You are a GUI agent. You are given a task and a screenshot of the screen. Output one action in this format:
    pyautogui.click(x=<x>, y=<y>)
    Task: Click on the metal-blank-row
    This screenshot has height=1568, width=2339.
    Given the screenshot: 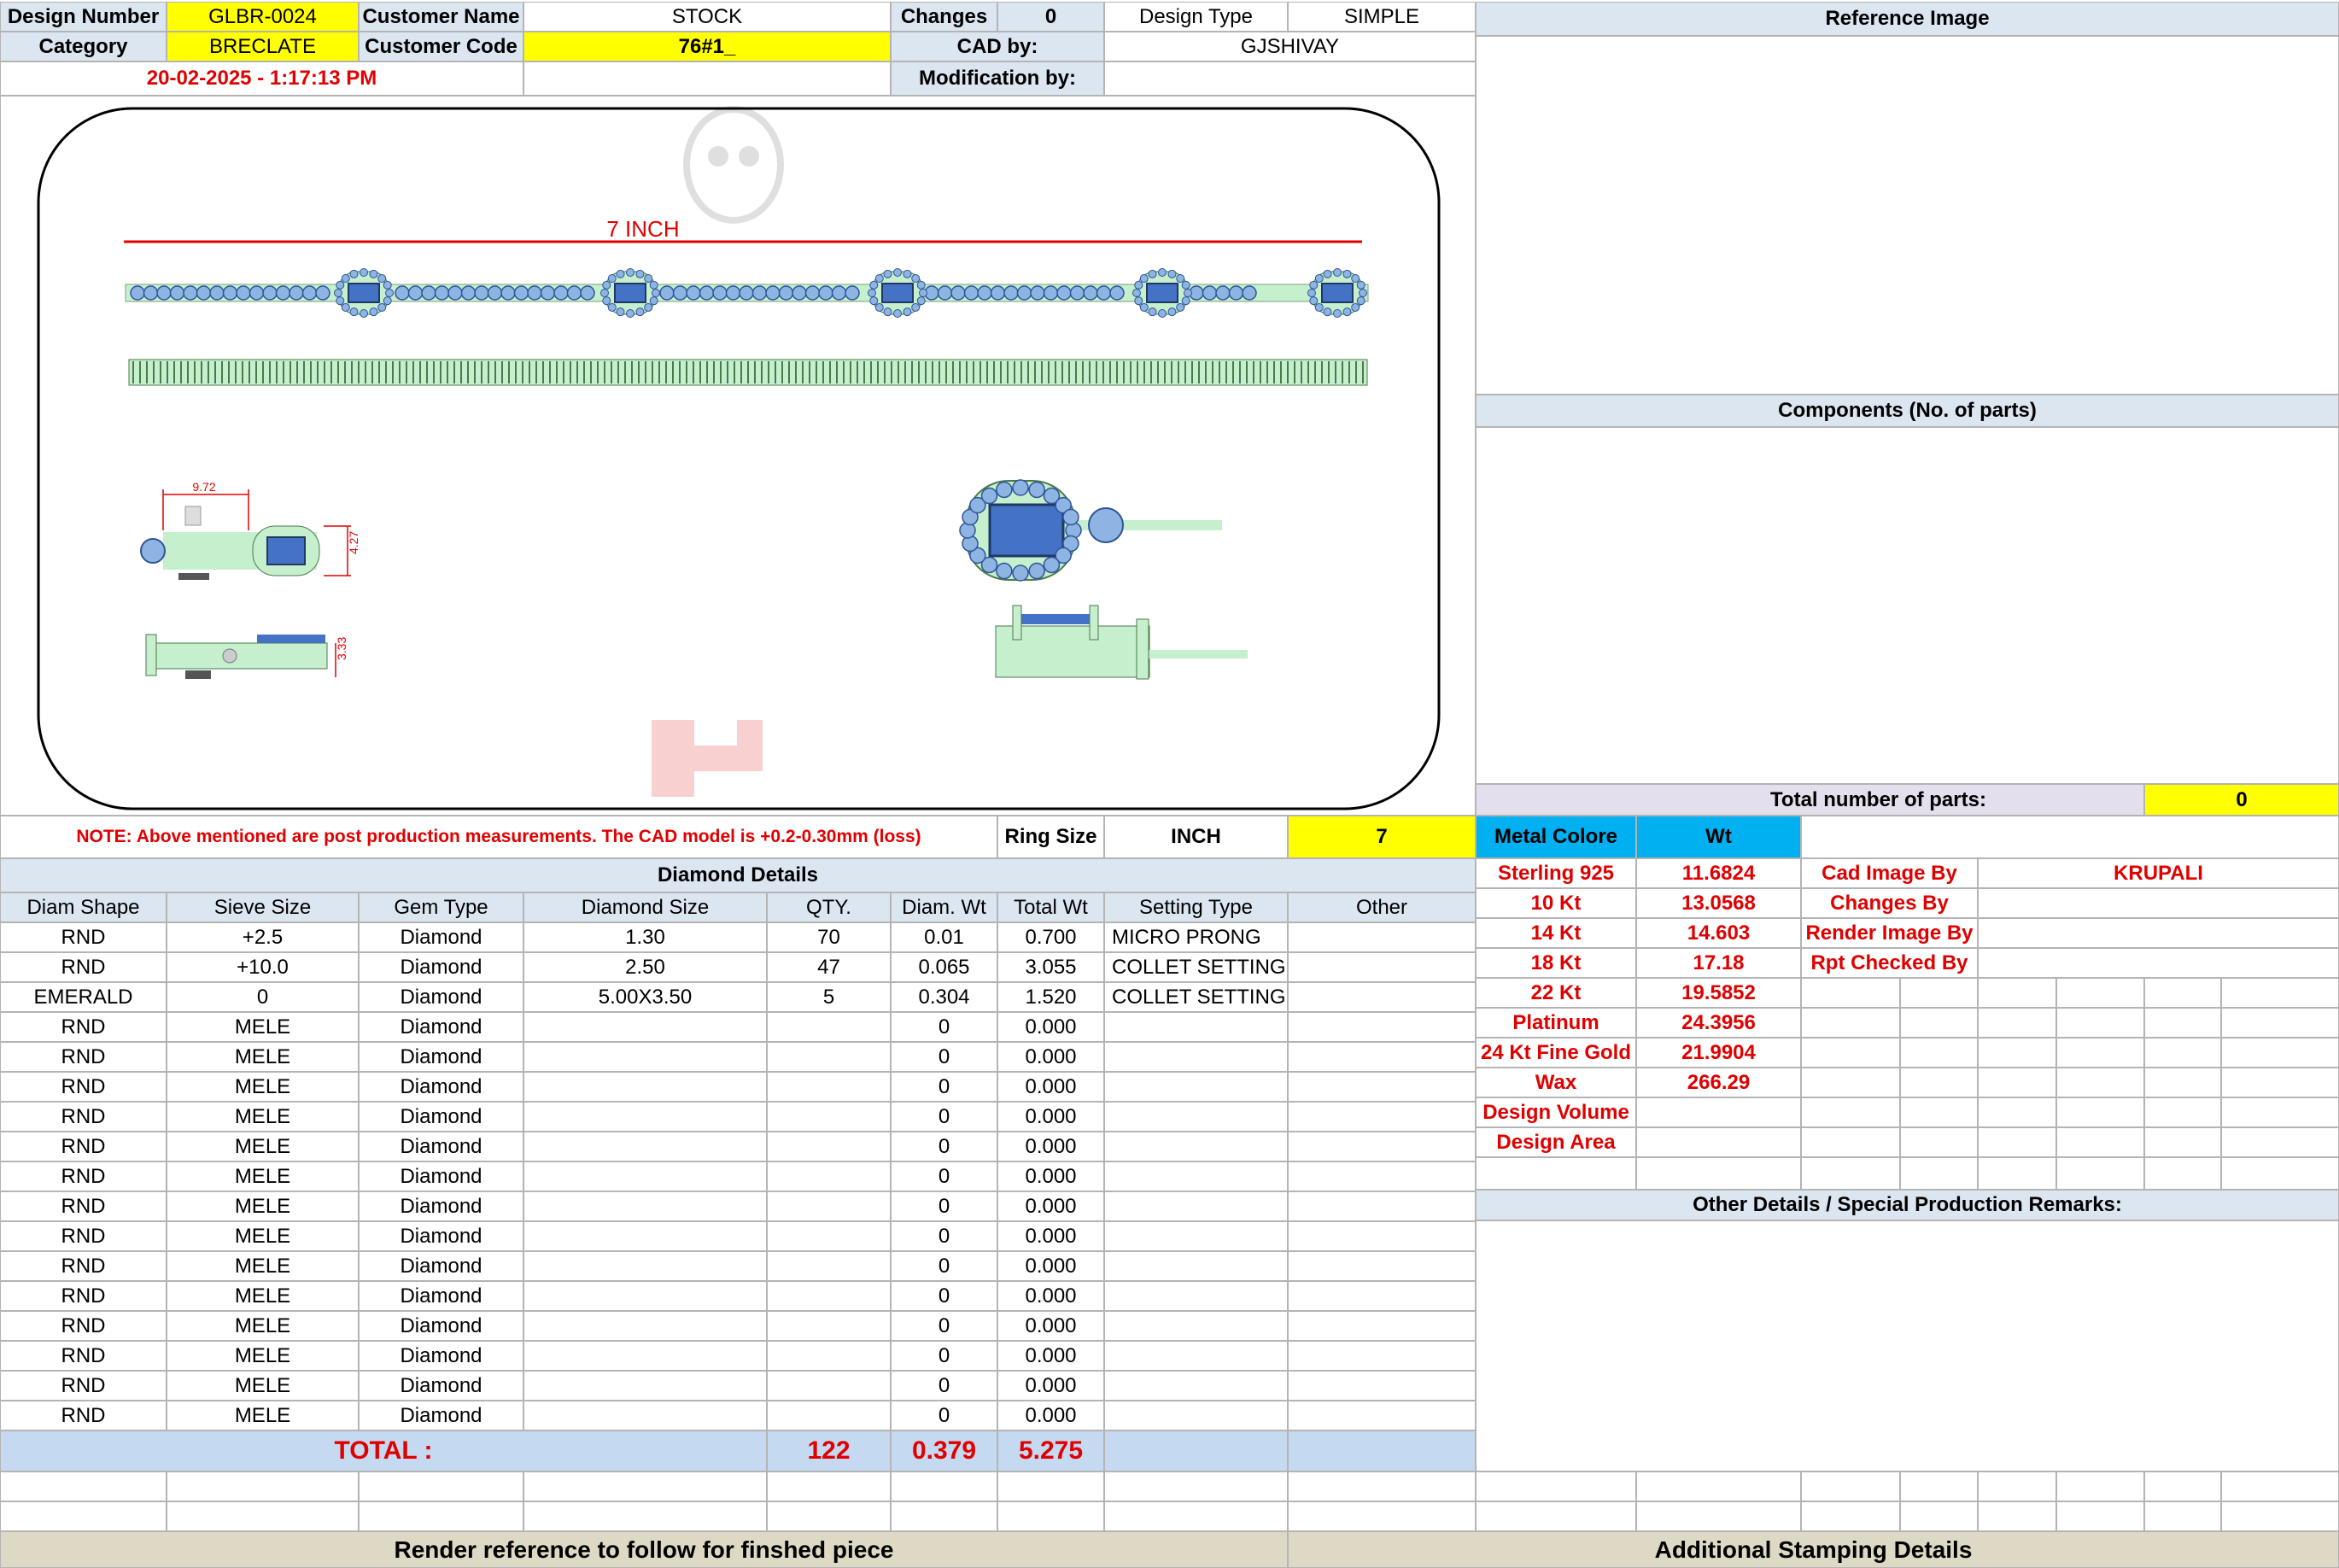 What is the action you would take?
    pyautogui.click(x=1556, y=1173)
    